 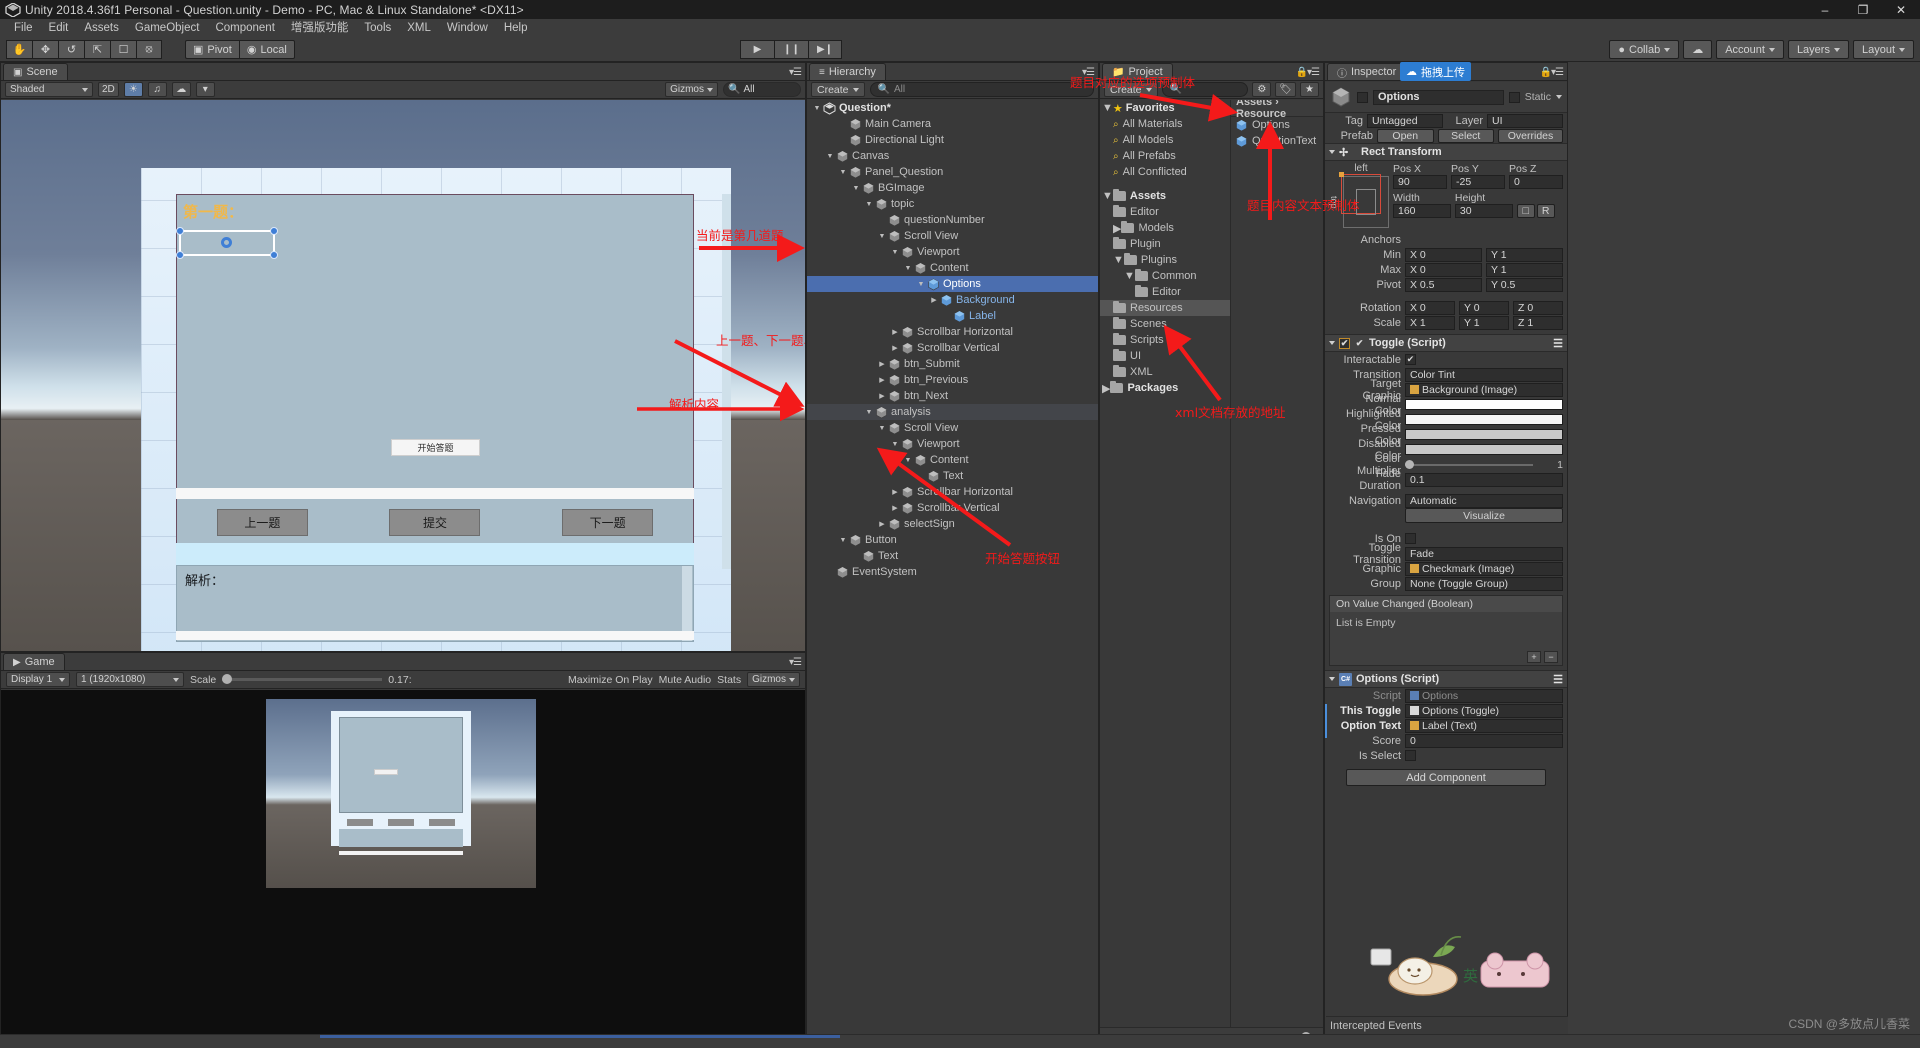 What do you see at coordinates (1420, 182) in the screenshot?
I see `pos-x-field: 90` at bounding box center [1420, 182].